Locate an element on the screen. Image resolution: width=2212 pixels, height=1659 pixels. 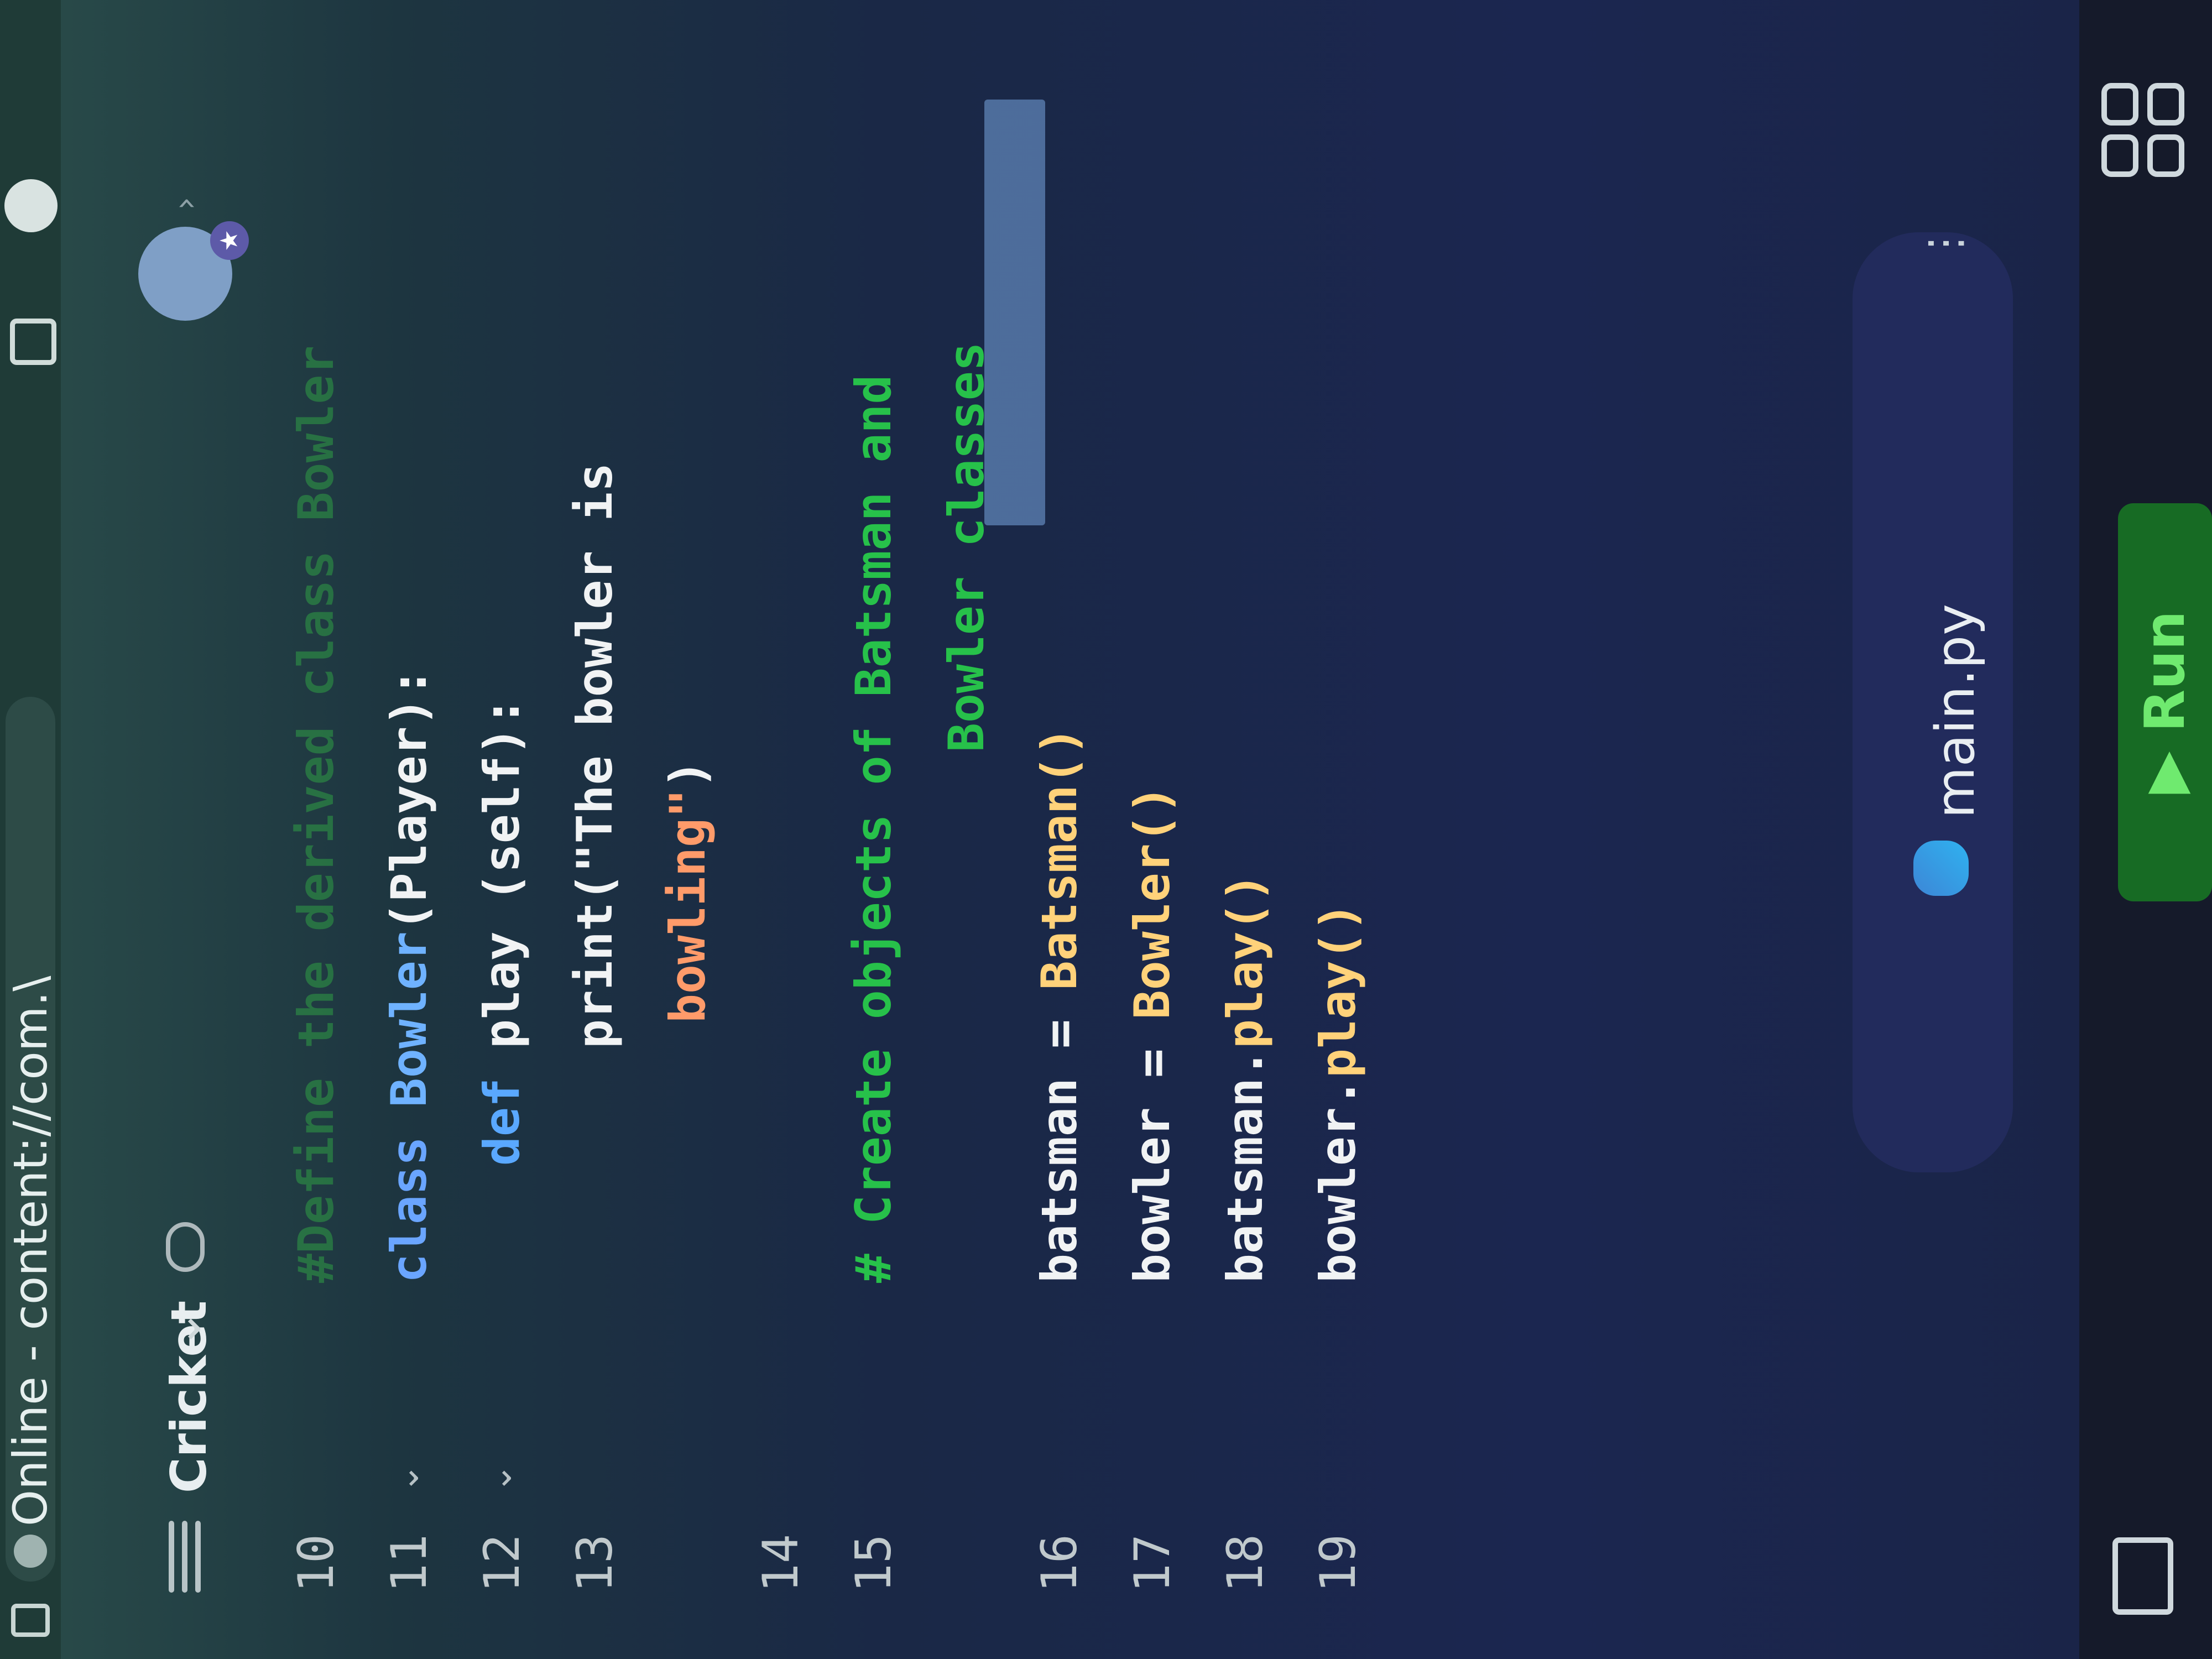
code-line: def play (self): is located at coordinates (514, 990).